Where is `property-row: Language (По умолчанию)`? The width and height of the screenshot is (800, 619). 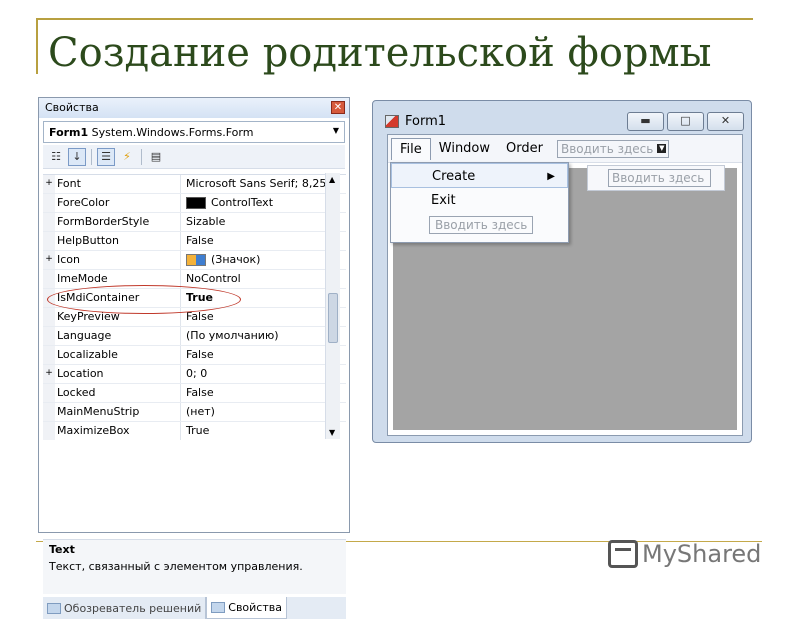
property-row: Language (По умолчанию) is located at coordinates (194, 336).